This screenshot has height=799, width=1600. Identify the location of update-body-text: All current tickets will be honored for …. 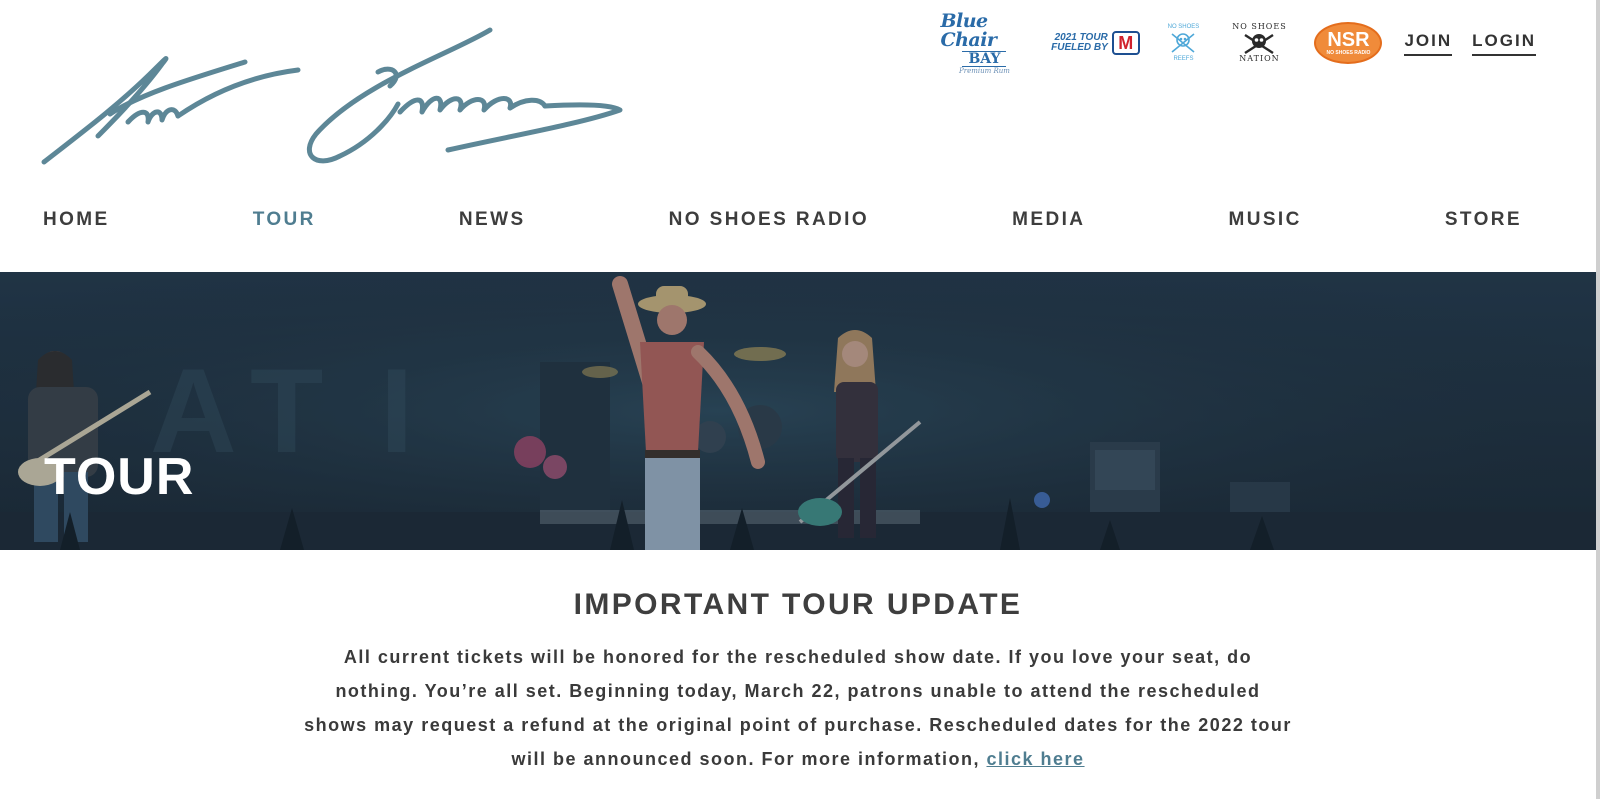
(798, 708).